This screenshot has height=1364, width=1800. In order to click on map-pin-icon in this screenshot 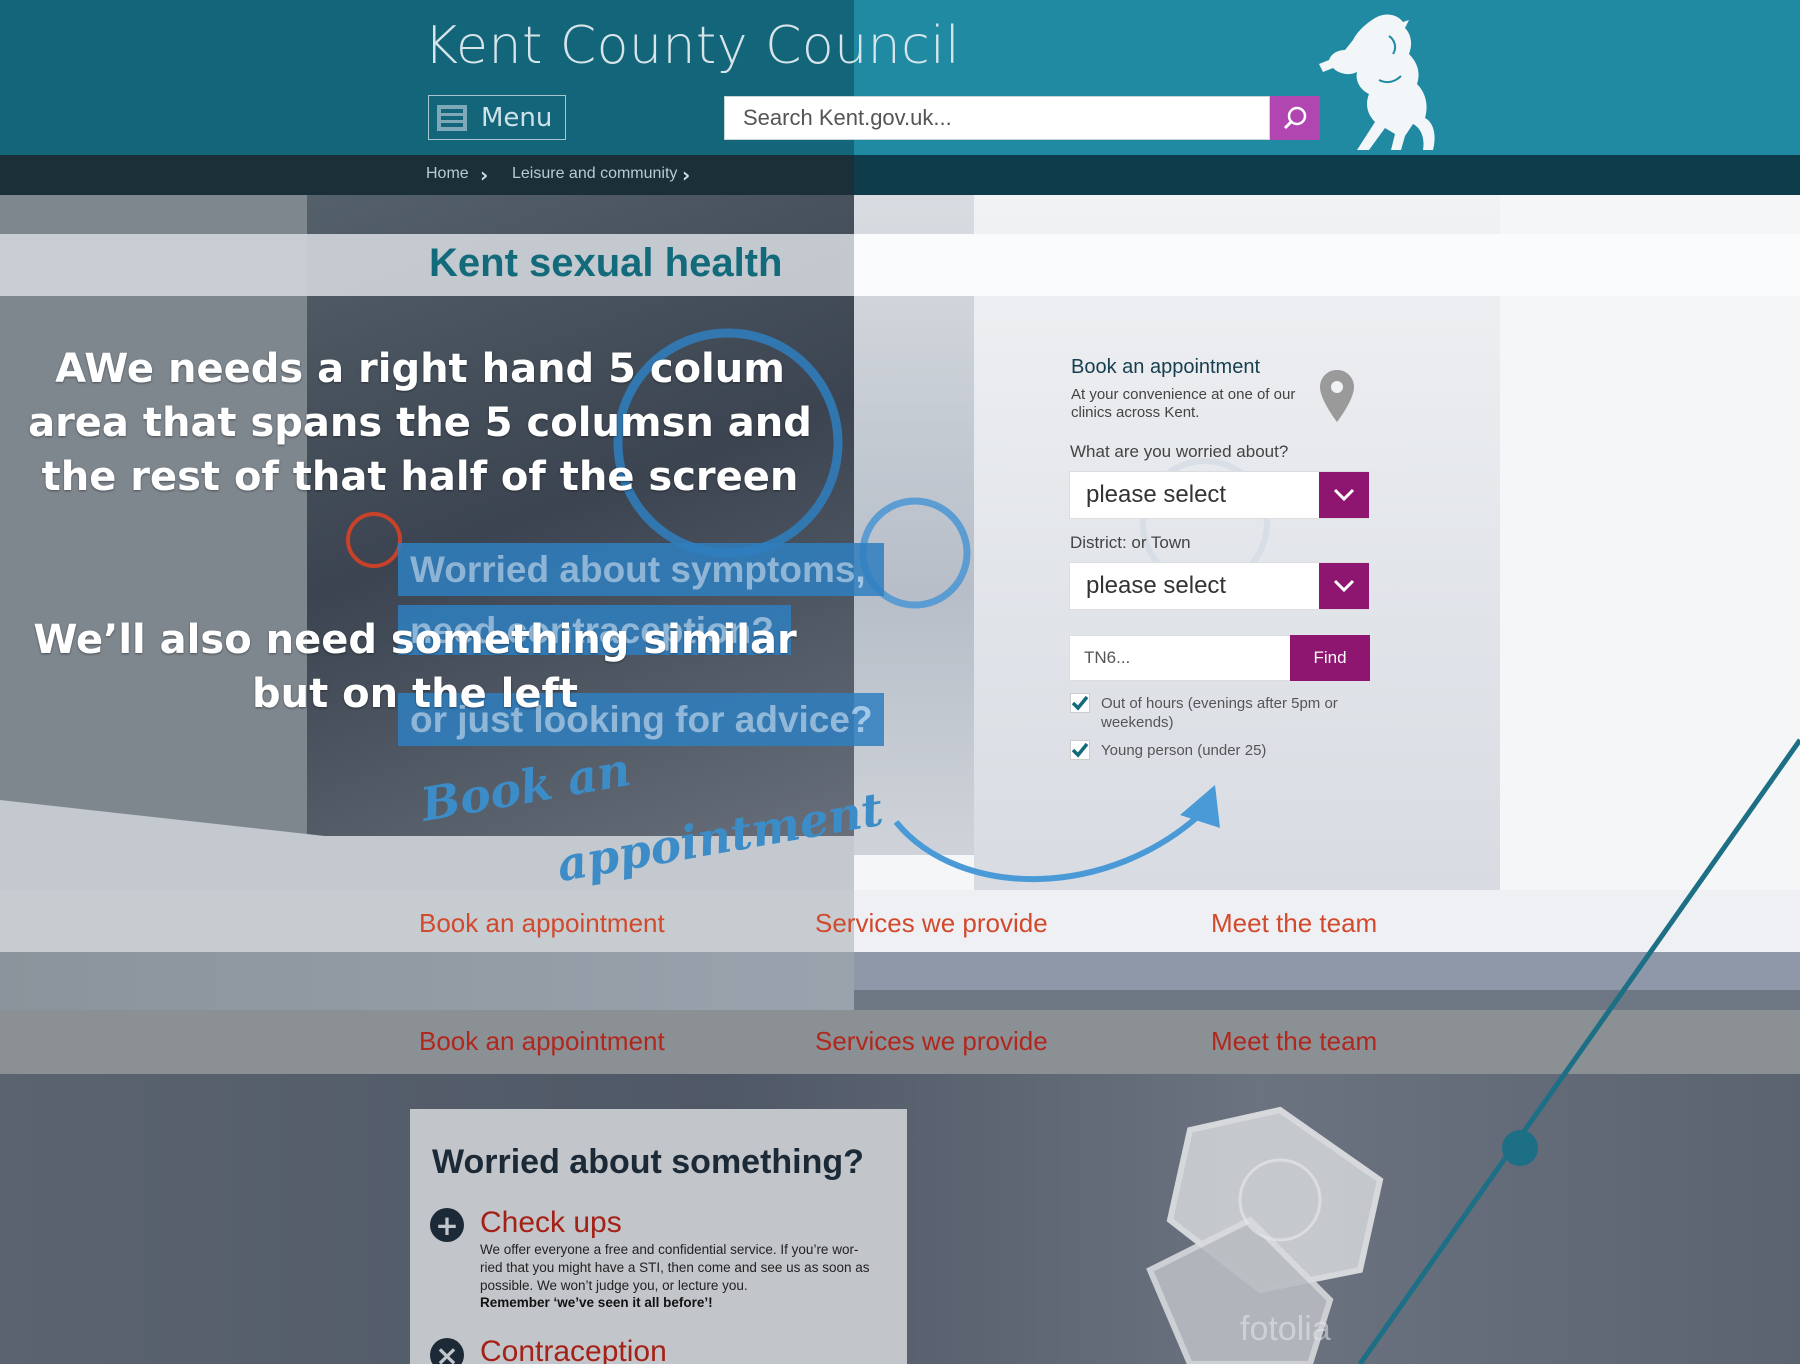, I will do `click(1337, 396)`.